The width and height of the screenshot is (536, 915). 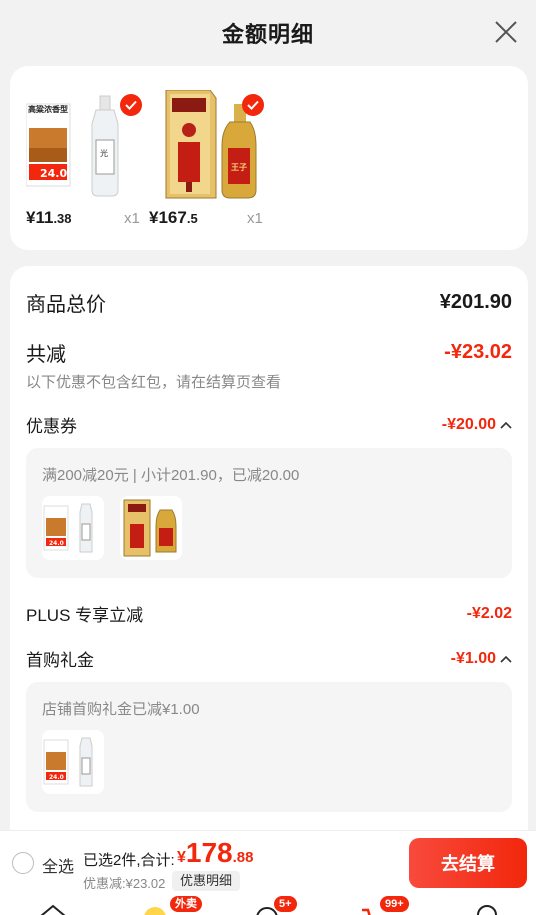 What do you see at coordinates (269, 352) in the screenshot?
I see `reduce-row: 共减 -¥23.02` at bounding box center [269, 352].